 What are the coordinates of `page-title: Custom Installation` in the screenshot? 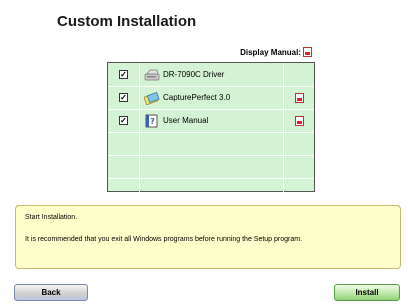 It's located at (127, 21).